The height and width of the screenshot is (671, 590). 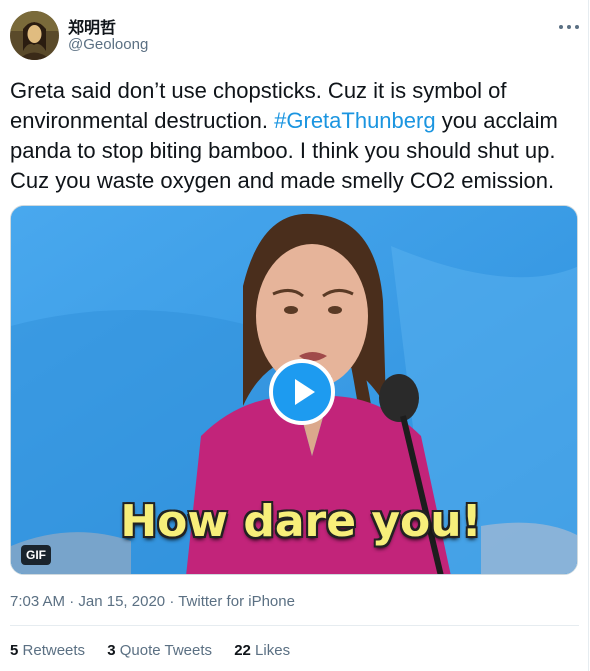 What do you see at coordinates (14, 650) in the screenshot?
I see `retweets-count: 5` at bounding box center [14, 650].